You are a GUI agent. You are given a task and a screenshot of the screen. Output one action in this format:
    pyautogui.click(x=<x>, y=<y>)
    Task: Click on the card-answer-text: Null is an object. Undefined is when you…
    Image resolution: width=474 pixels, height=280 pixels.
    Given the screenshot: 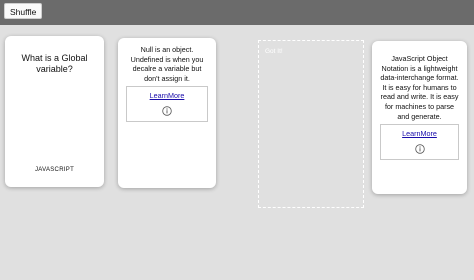 What is the action you would take?
    pyautogui.click(x=167, y=64)
    